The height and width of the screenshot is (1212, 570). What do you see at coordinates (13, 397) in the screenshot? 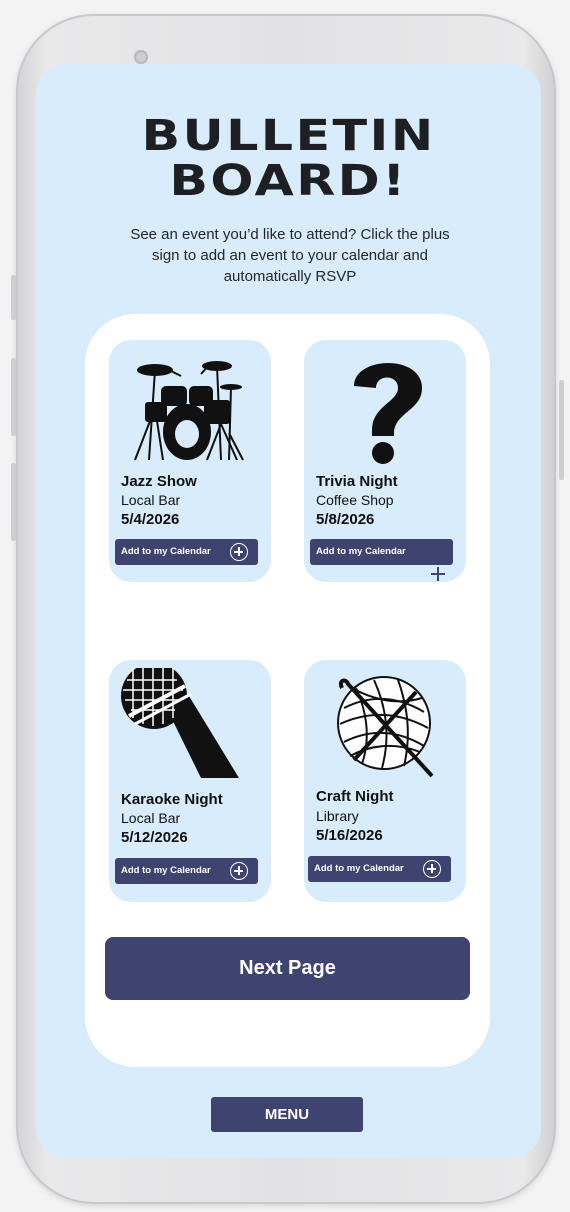
I see `phone-volume-up-button` at bounding box center [13, 397].